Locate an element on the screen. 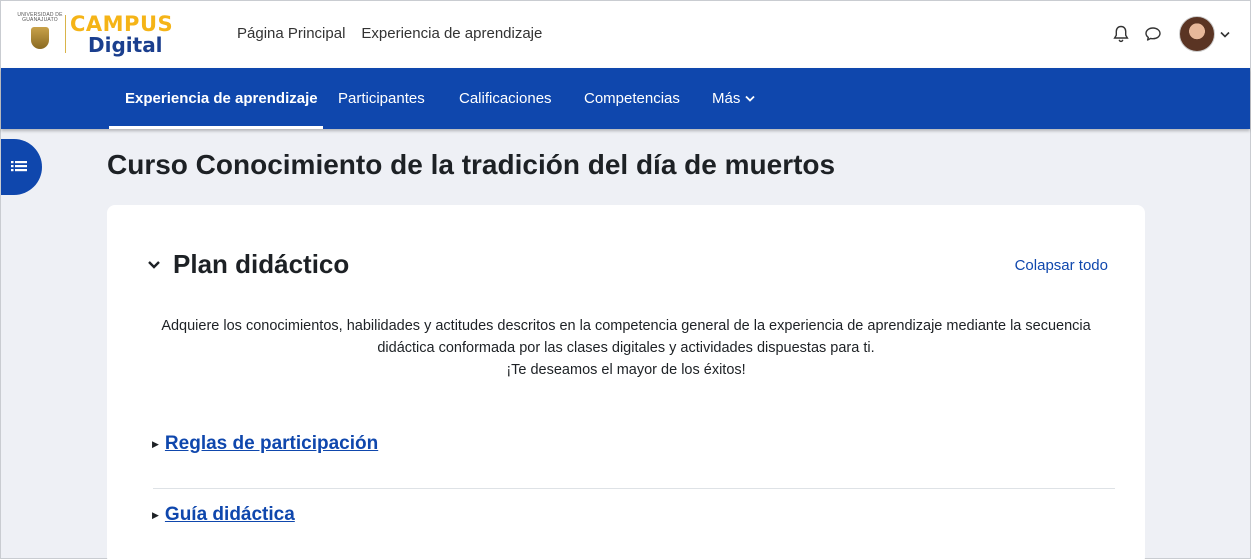 This screenshot has height=559, width=1251. active-tab-indicator is located at coordinates (216, 127).